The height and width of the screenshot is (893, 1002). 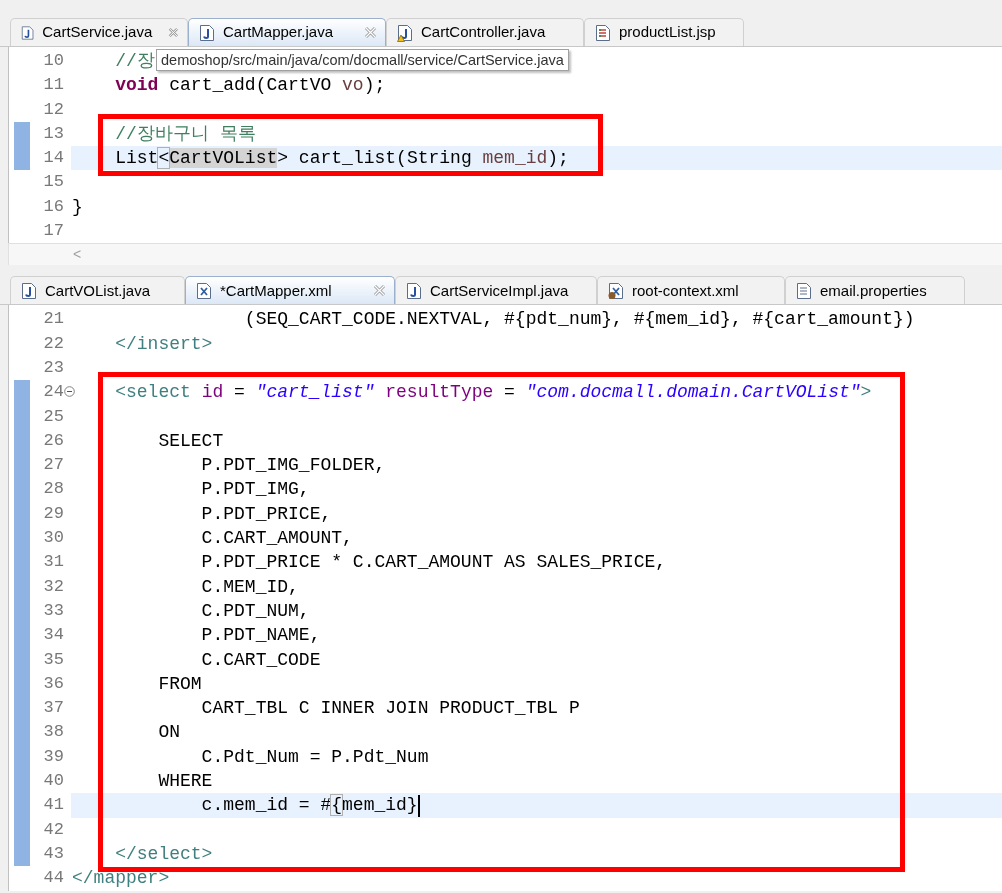 What do you see at coordinates (179, 683) in the screenshot?
I see `code-line: FROM` at bounding box center [179, 683].